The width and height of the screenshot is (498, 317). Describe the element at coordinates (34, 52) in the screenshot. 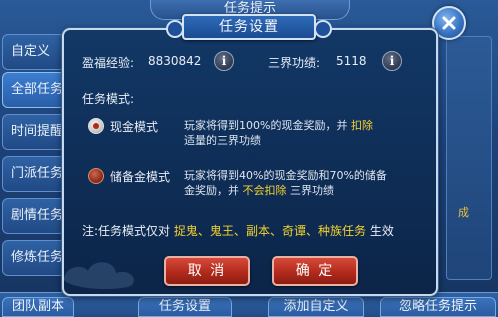

I see `side-tab-custom: 自定义` at that location.